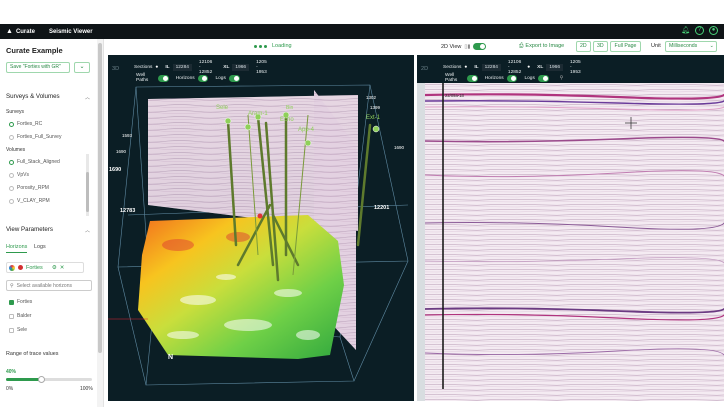 This screenshot has width=724, height=407. What do you see at coordinates (20, 267) in the screenshot?
I see `horizon-color-dot` at bounding box center [20, 267].